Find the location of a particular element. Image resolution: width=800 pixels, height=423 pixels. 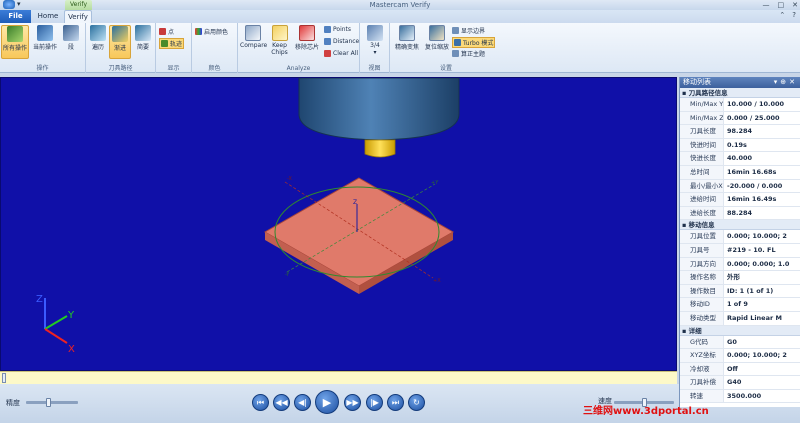

prop-key: 进给时间 is located at coordinates (702, 199).